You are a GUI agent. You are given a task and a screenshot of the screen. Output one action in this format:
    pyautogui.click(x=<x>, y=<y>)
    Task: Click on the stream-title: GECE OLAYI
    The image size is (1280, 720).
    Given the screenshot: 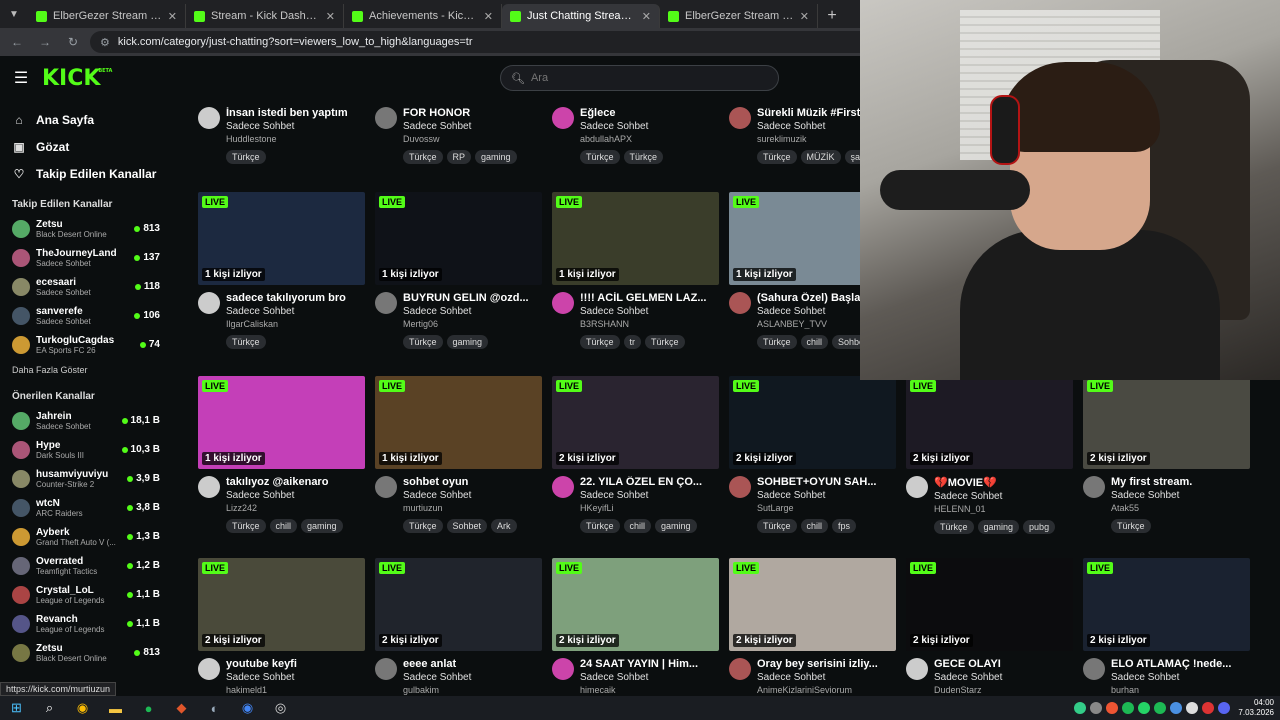 What is the action you would take?
    pyautogui.click(x=1003, y=664)
    